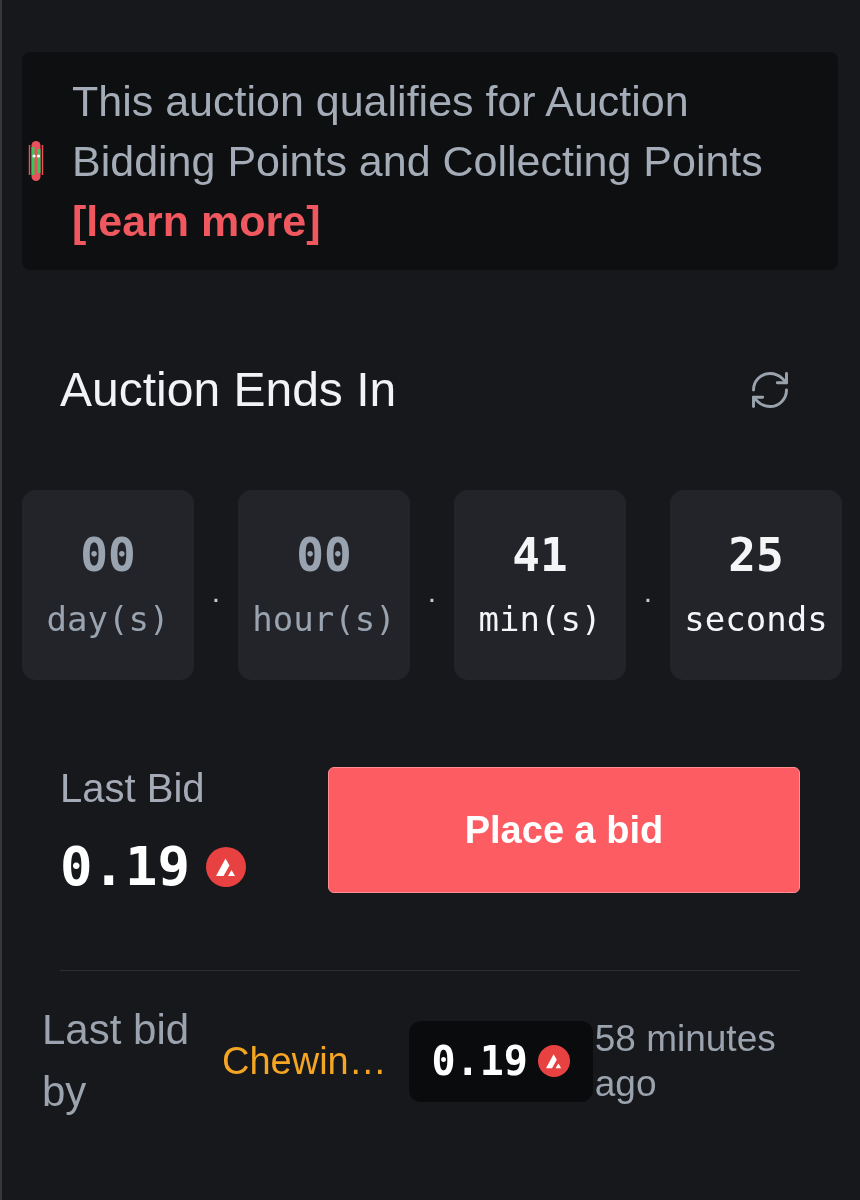 The image size is (860, 1200). What do you see at coordinates (196, 221) in the screenshot?
I see `learn-more-link: [learn more]` at bounding box center [196, 221].